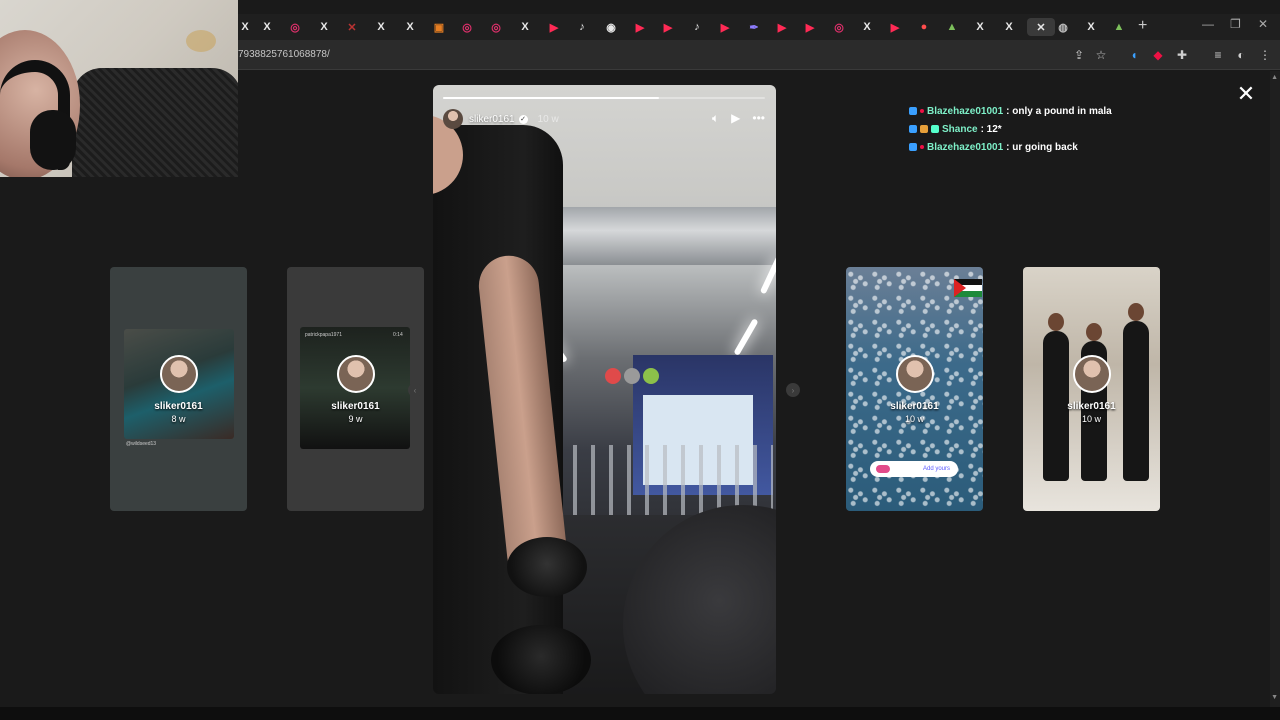 The width and height of the screenshot is (1280, 720). I want to click on story-username: sliker0161, so click(492, 119).